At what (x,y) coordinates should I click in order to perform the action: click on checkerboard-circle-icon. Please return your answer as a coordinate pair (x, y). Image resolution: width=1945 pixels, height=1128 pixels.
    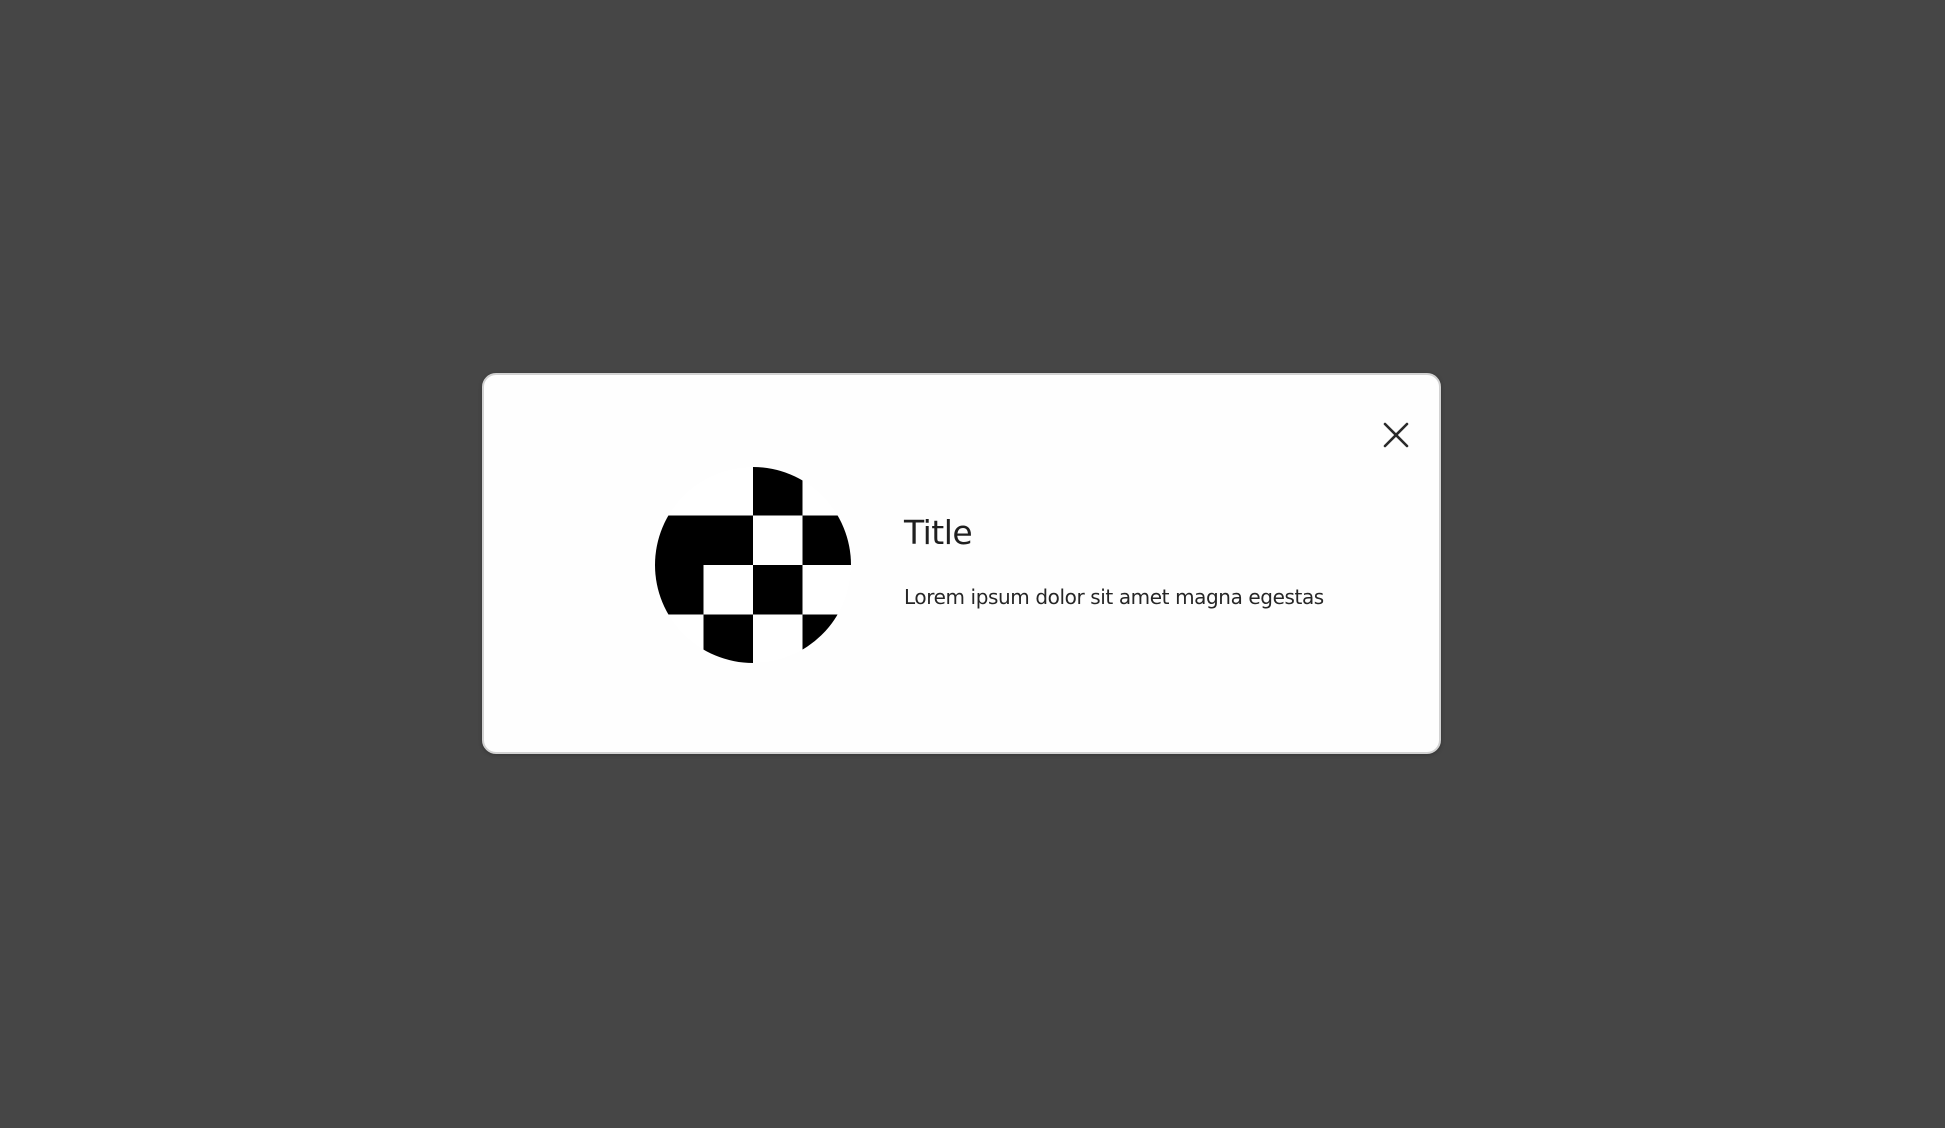
    Looking at the image, I should click on (753, 565).